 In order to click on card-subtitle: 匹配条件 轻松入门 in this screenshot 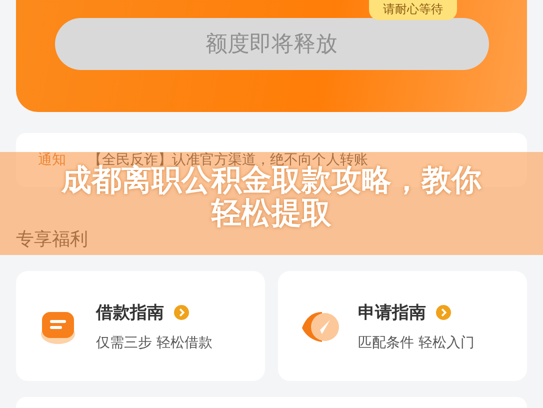, I will do `click(416, 343)`.